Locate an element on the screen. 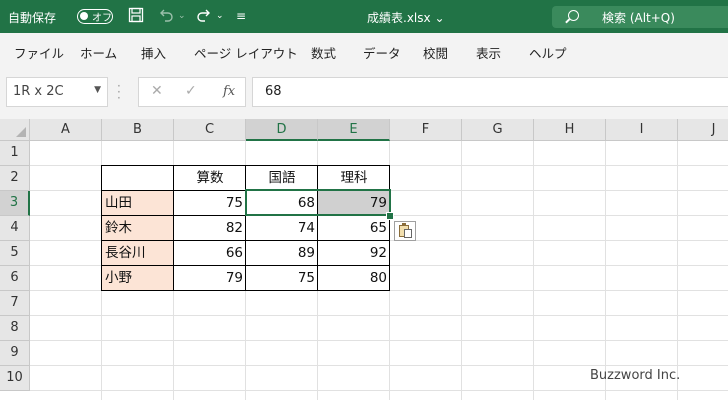 This screenshot has height=400, width=728. column-header-e: E is located at coordinates (354, 130).